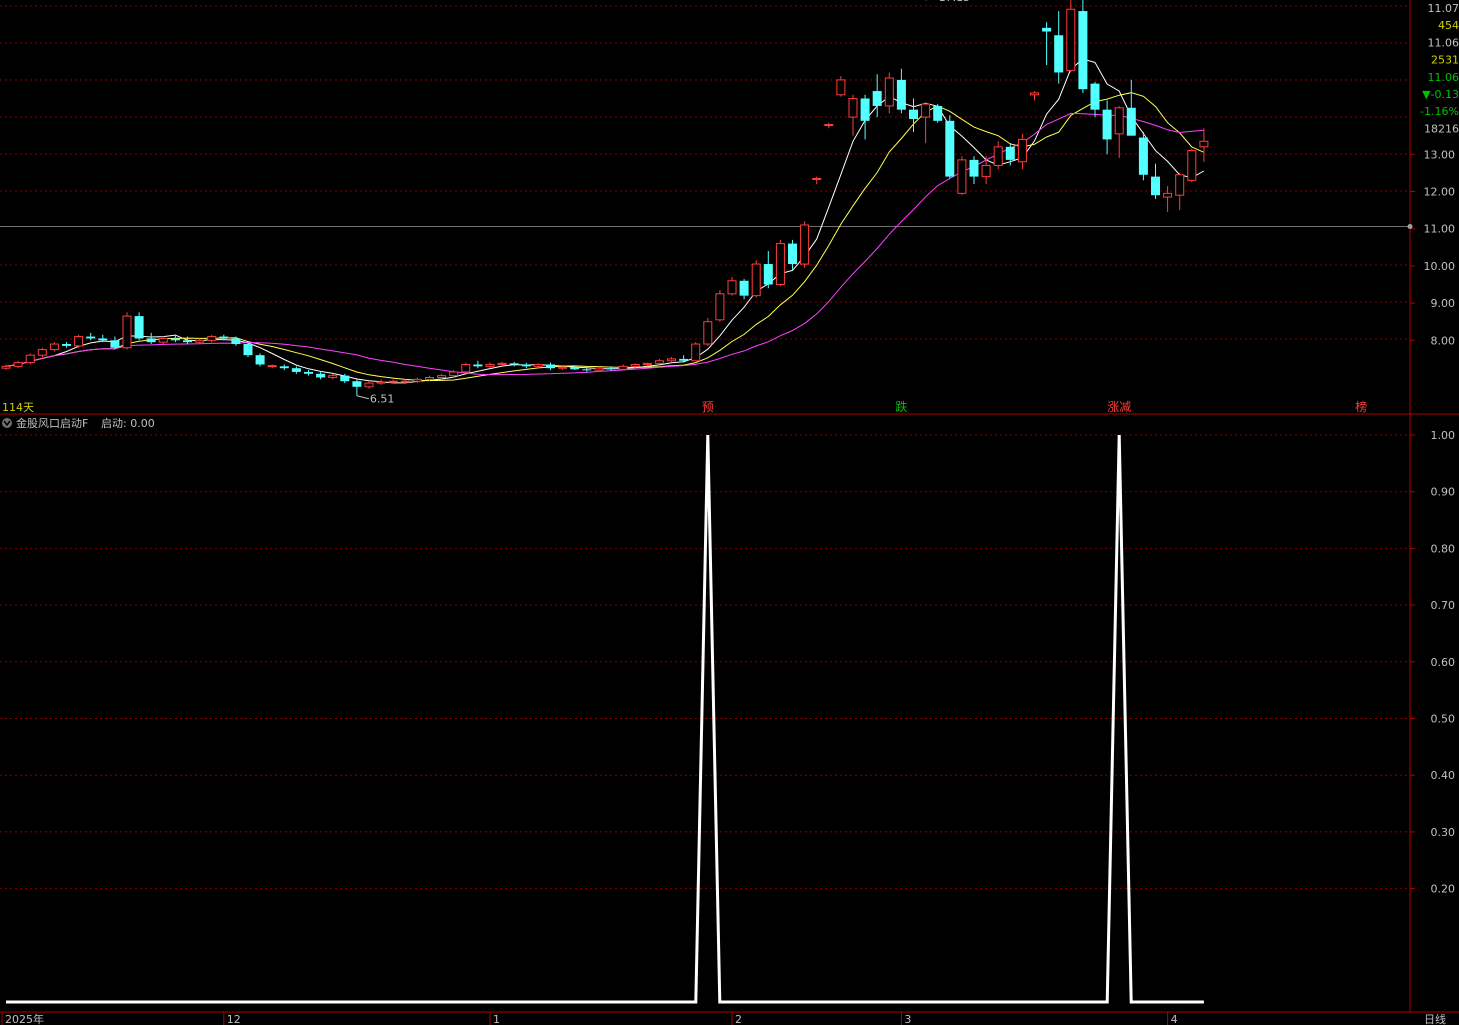  I want to click on x-tick-label: 12, so click(234, 1019).